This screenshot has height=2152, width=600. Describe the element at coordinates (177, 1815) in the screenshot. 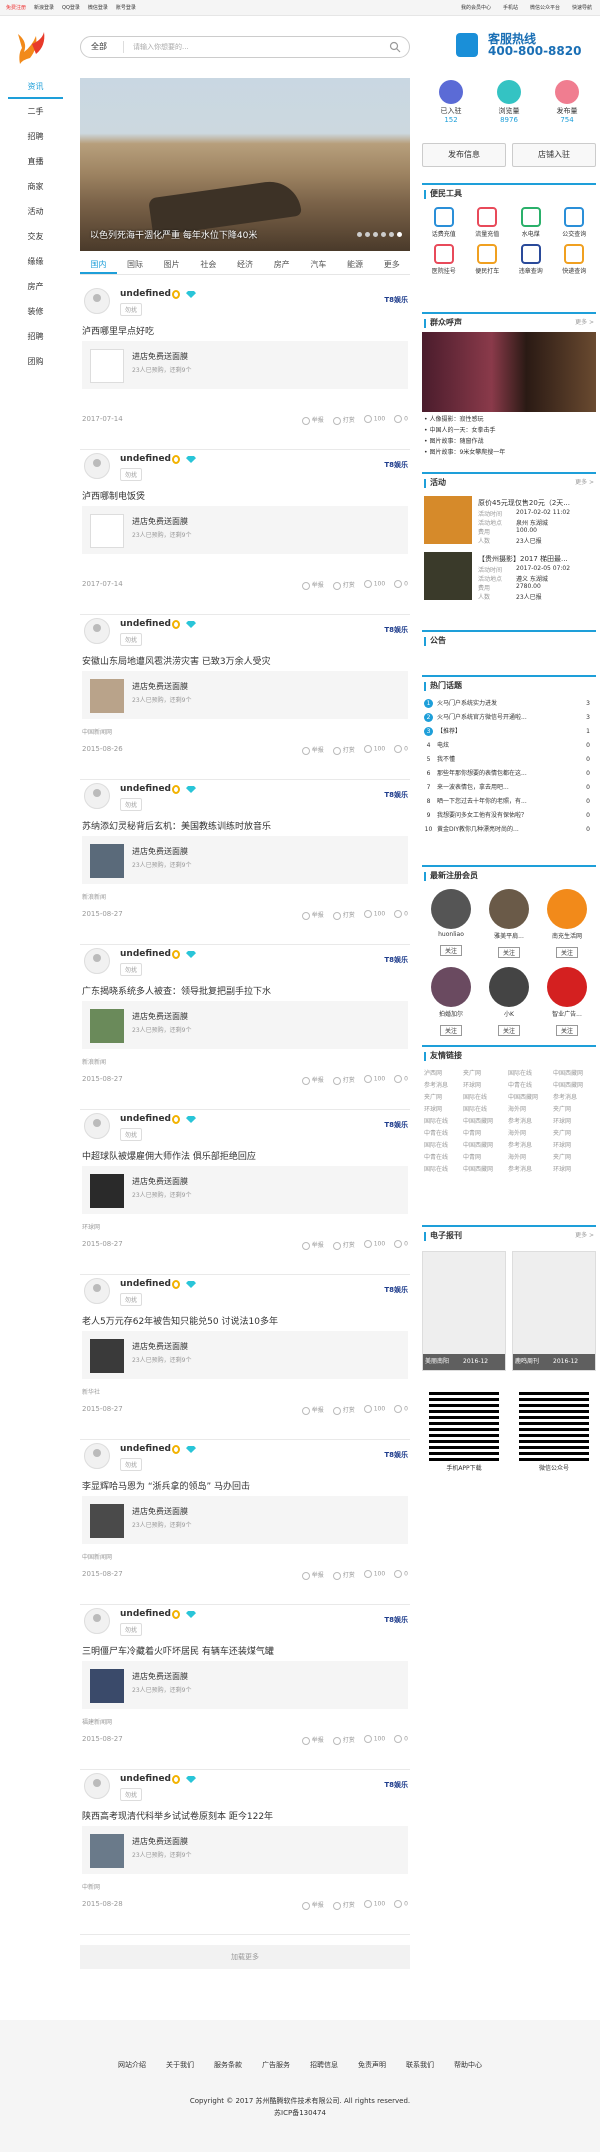

I see `post-title: 陕西高考现清代科举乡试试卷原刻本 距今122年` at that location.